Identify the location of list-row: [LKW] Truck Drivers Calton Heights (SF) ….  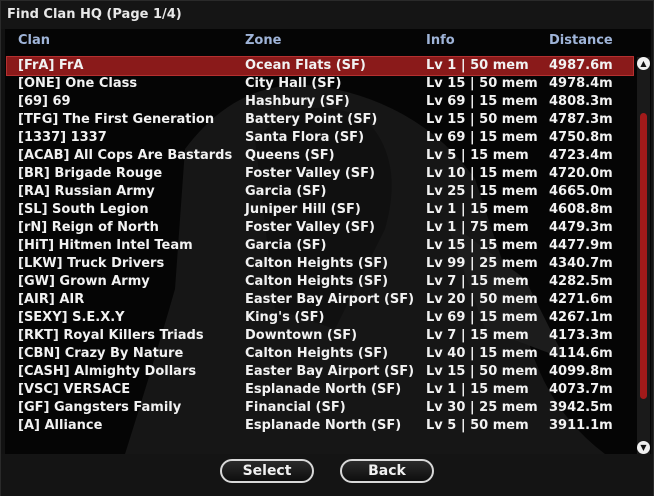
(320, 264).